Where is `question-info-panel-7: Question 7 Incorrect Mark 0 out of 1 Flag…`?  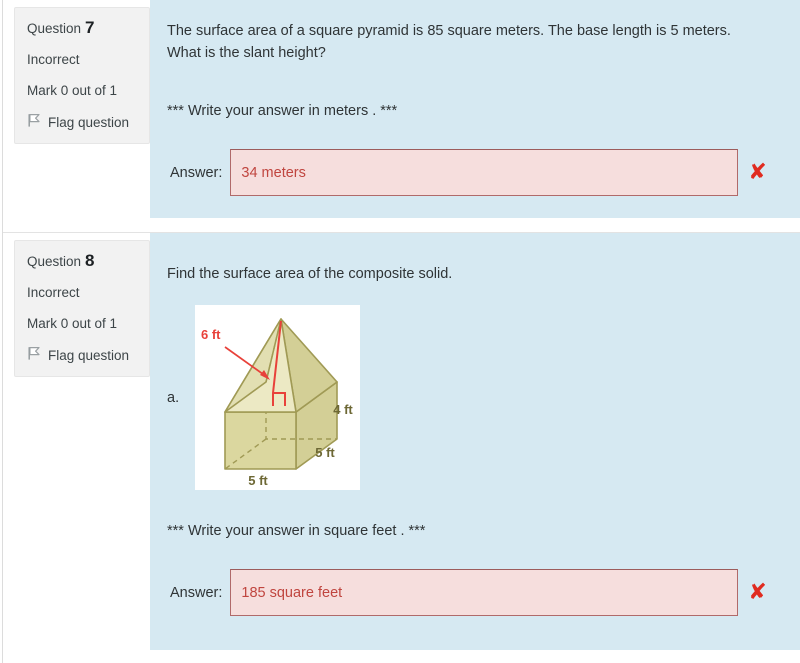
question-info-panel-7: Question 7 Incorrect Mark 0 out of 1 Flag… is located at coordinates (82, 75).